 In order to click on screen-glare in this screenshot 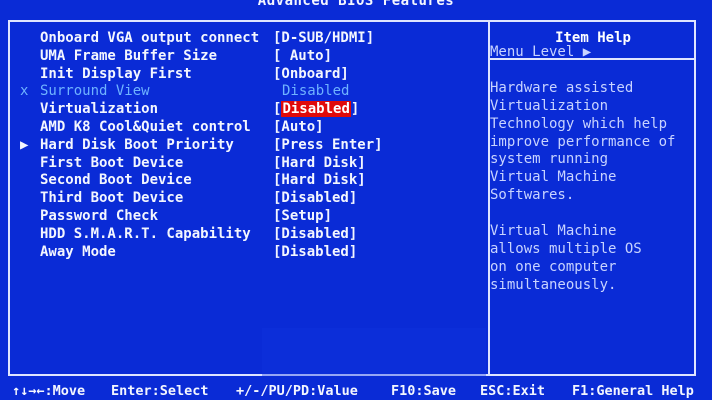, I will do `click(374, 352)`.